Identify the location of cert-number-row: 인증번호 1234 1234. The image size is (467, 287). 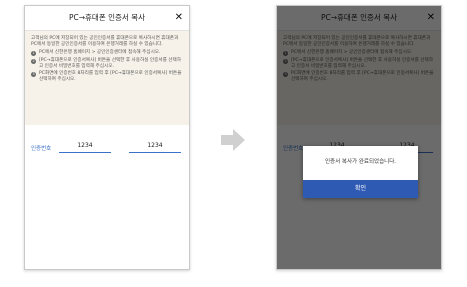
(107, 149).